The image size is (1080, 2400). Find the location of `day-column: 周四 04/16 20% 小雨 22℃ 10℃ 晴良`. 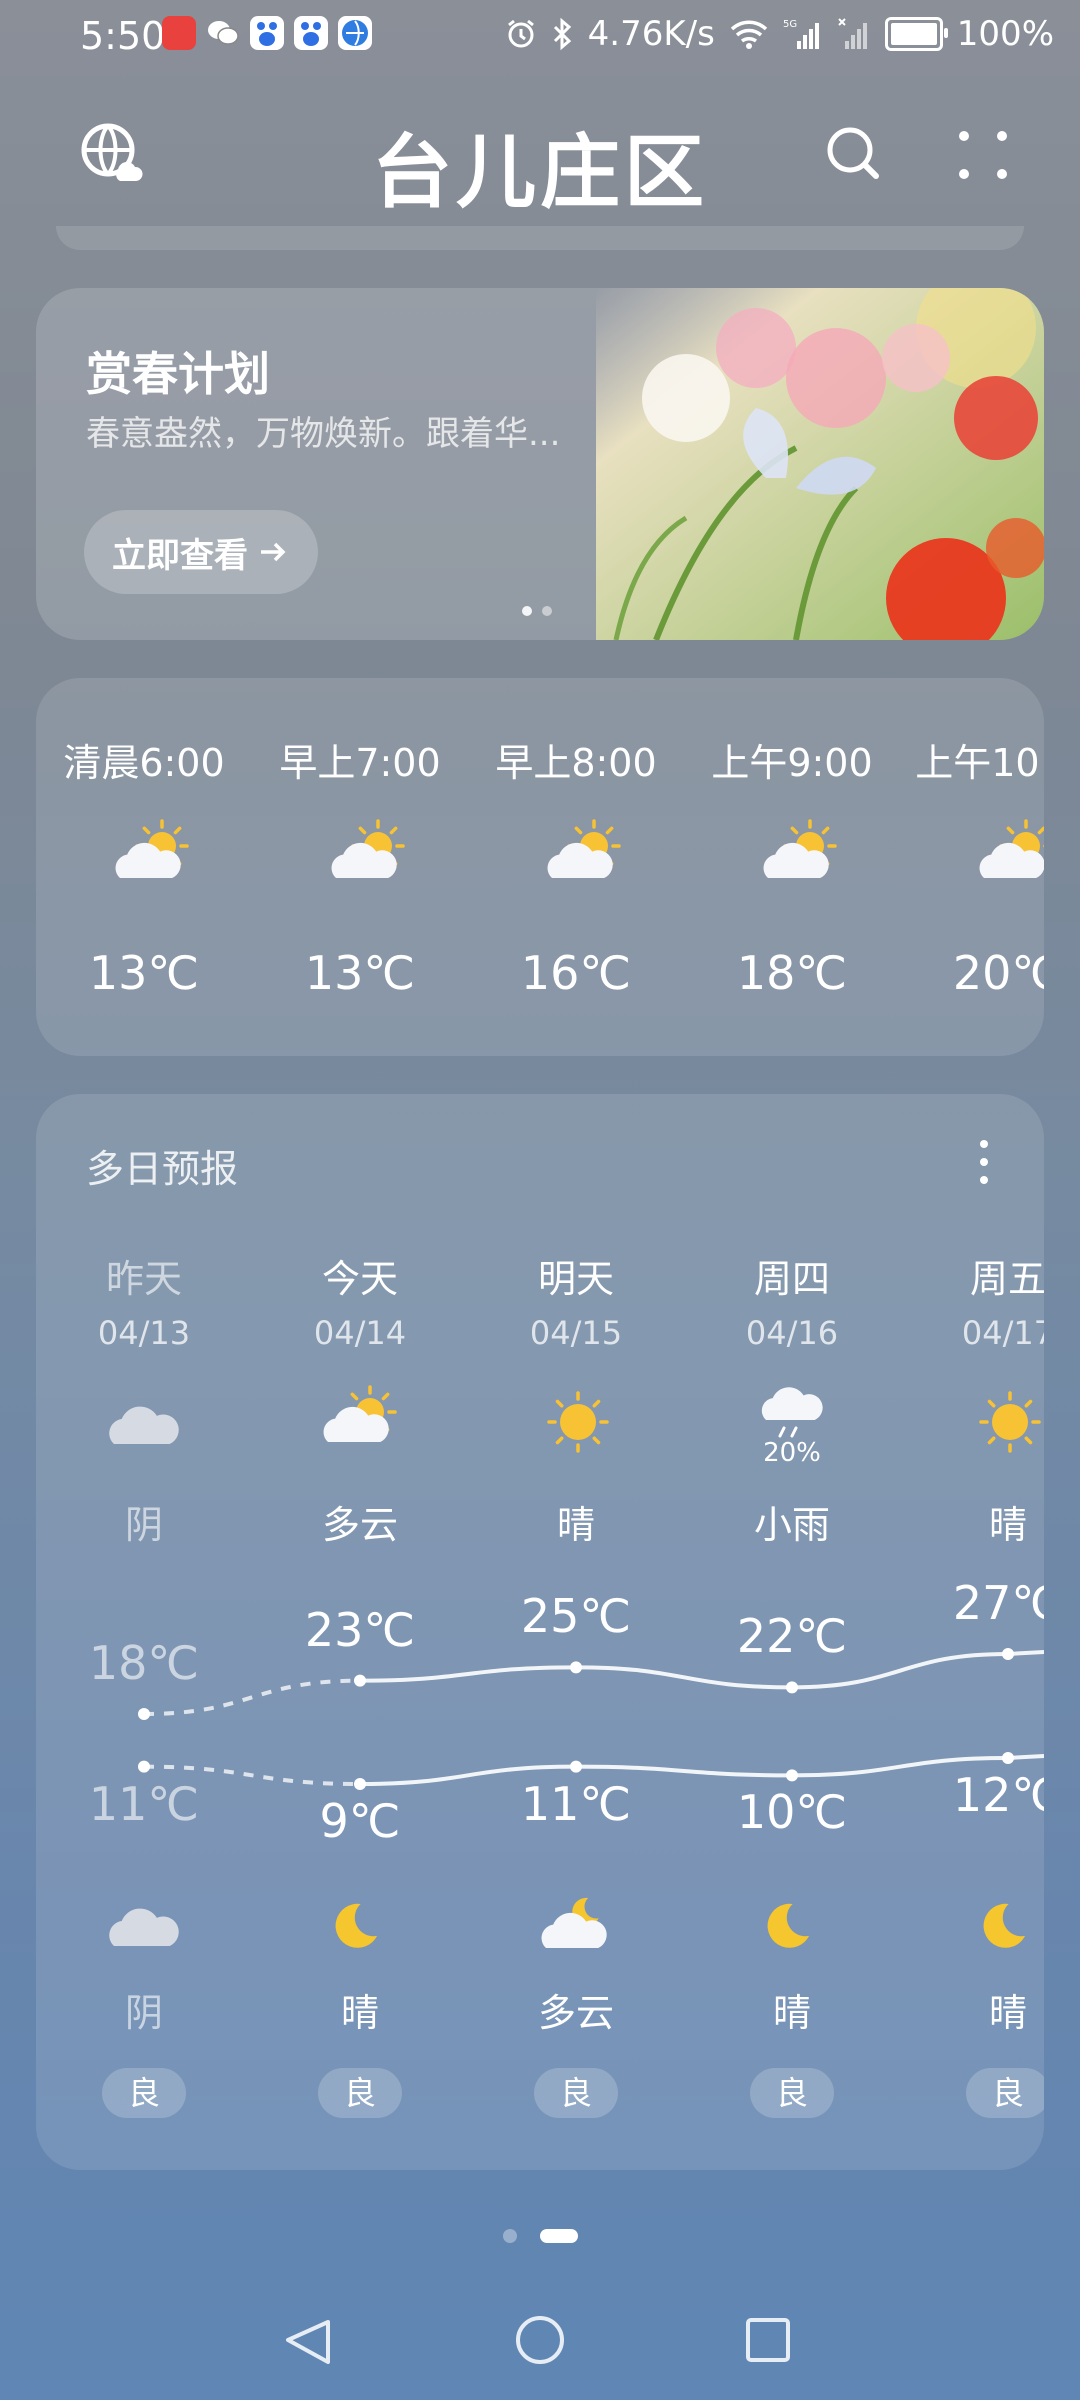

day-column: 周四 04/16 20% 小雨 22℃ 10℃ 晴良 is located at coordinates (792, 1632).